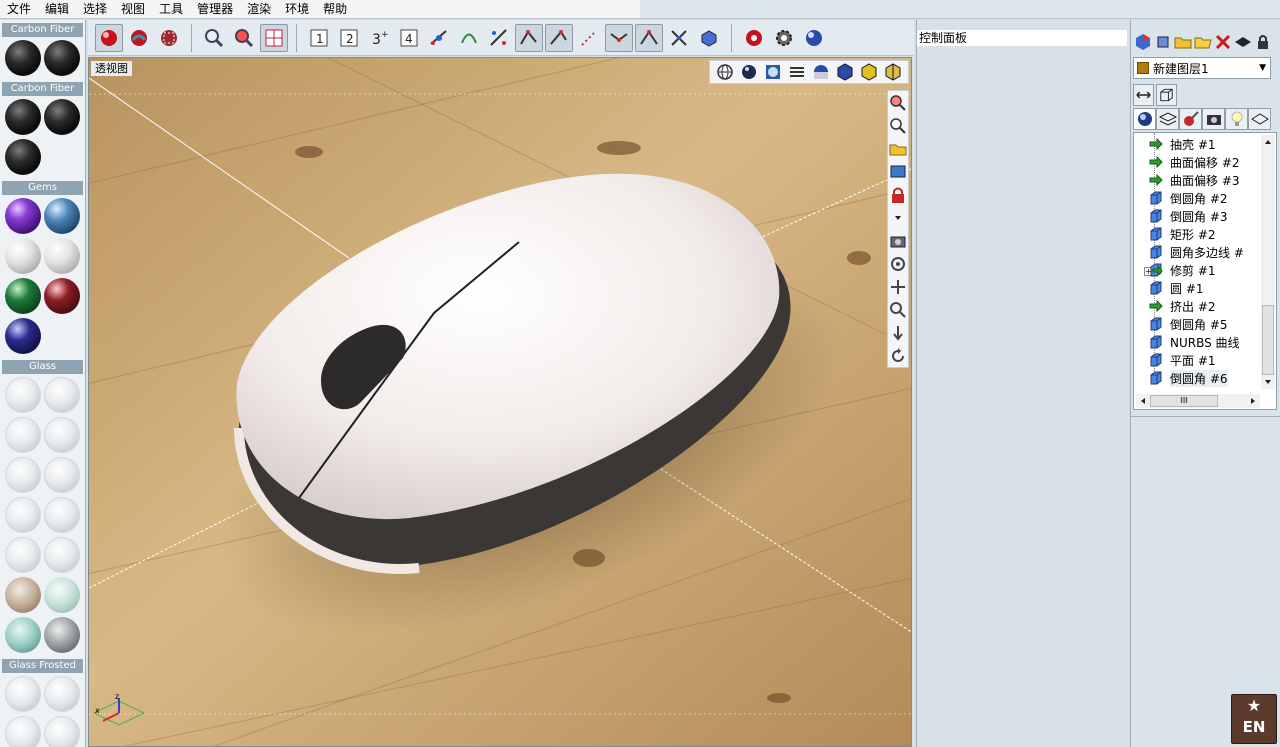 Image resolution: width=1280 pixels, height=747 pixels. Describe the element at coordinates (1176, 288) in the screenshot. I see `history-item: 圆 #1` at that location.